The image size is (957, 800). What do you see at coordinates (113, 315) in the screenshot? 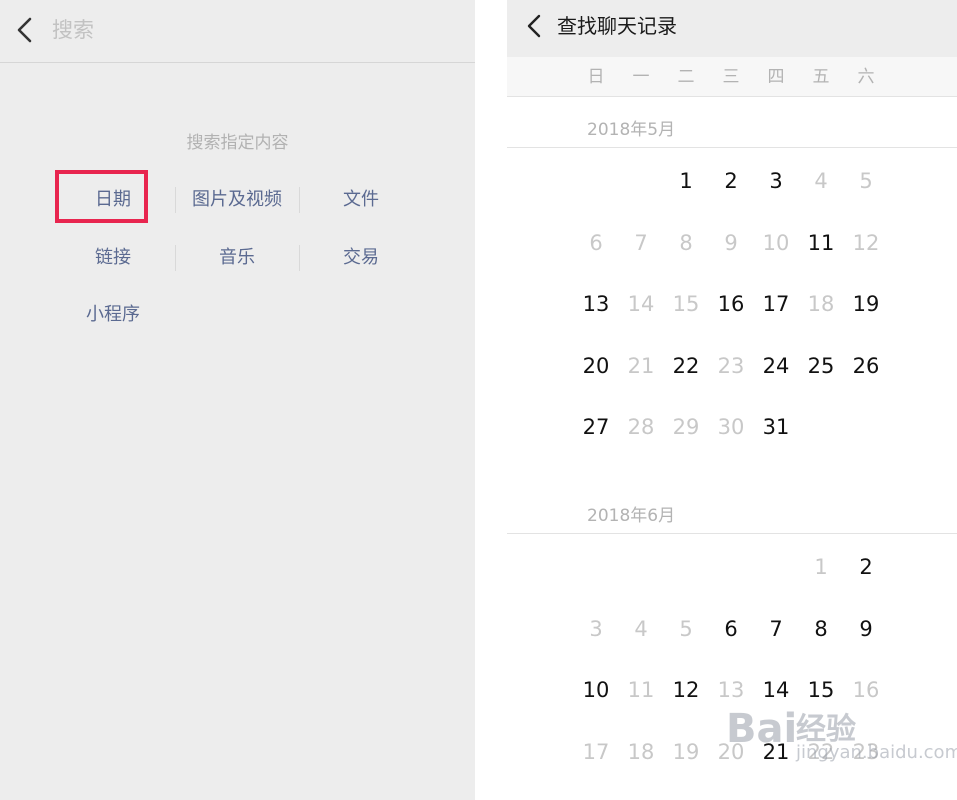
I see `category-mini-programs: 小程序` at bounding box center [113, 315].